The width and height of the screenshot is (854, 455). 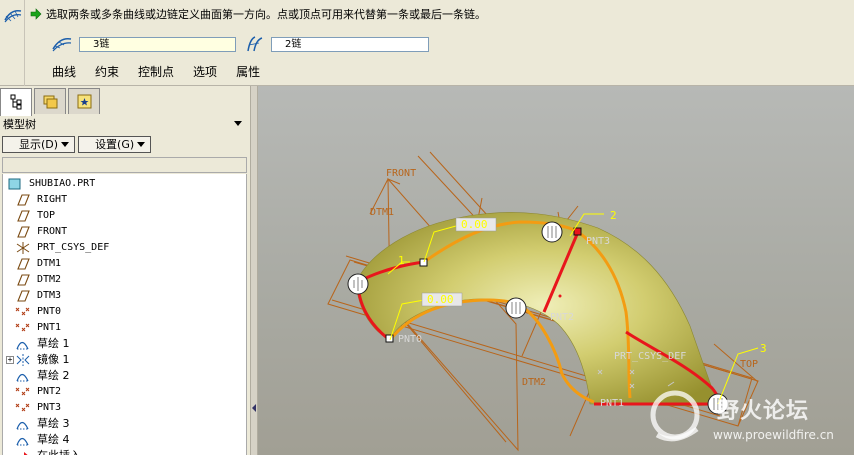 What do you see at coordinates (115, 144) in the screenshot?
I see `settings-button: 设置(G)` at bounding box center [115, 144].